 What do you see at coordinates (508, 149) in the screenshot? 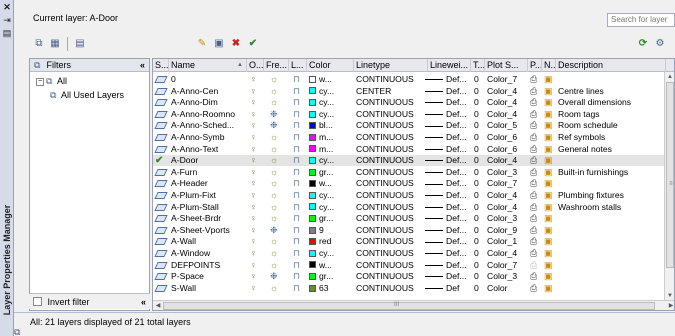
I see `plot-style-cell: Color_6` at bounding box center [508, 149].